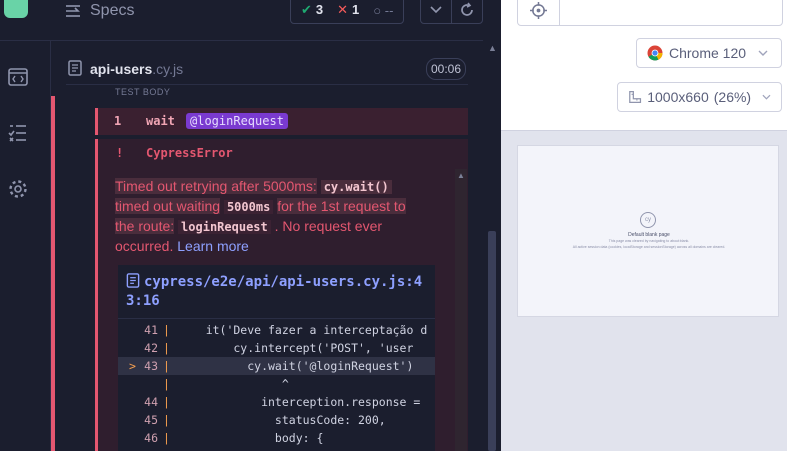 The height and width of the screenshot is (451, 787). I want to click on code-line-text: body: {, so click(251, 438).